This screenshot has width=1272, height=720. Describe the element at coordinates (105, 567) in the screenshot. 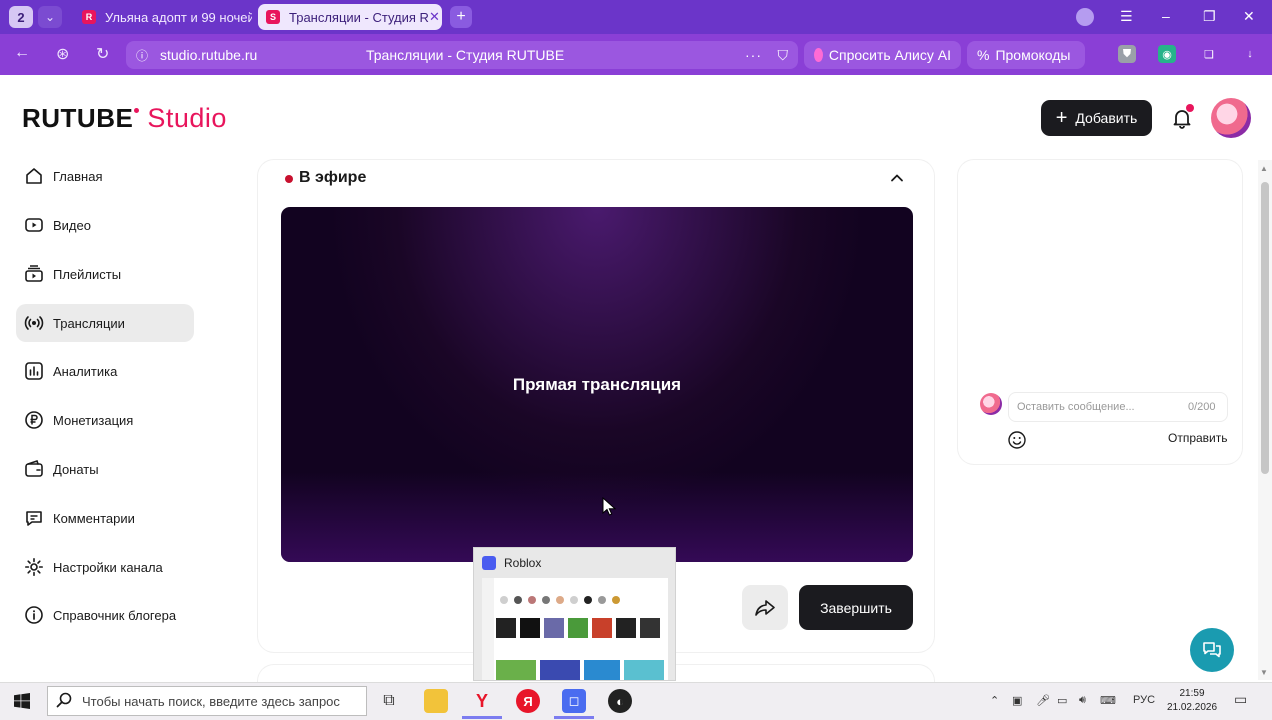

I see `sidebar-item-channel-settings: Настройки канала` at that location.